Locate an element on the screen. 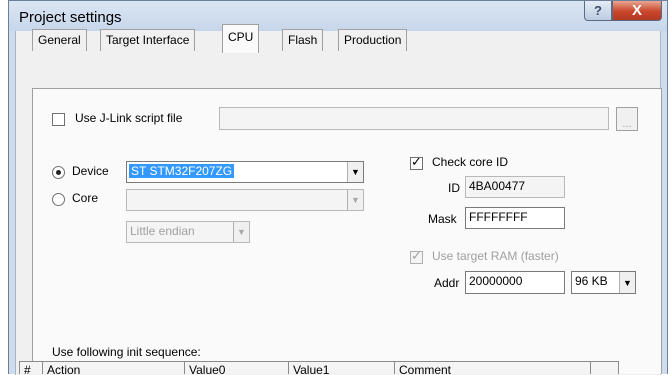  column-header-action: Action is located at coordinates (113, 368).